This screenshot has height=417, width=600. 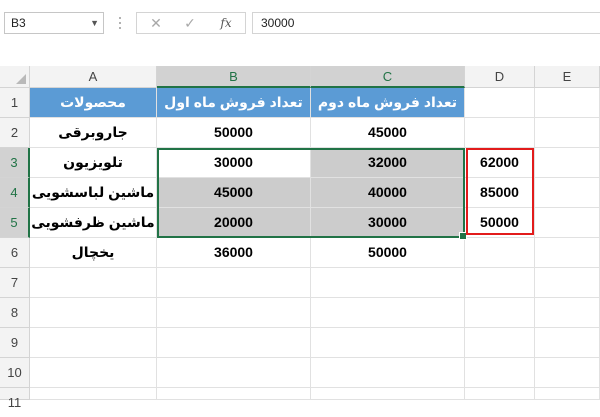 I want to click on cell-e5, so click(x=567, y=223).